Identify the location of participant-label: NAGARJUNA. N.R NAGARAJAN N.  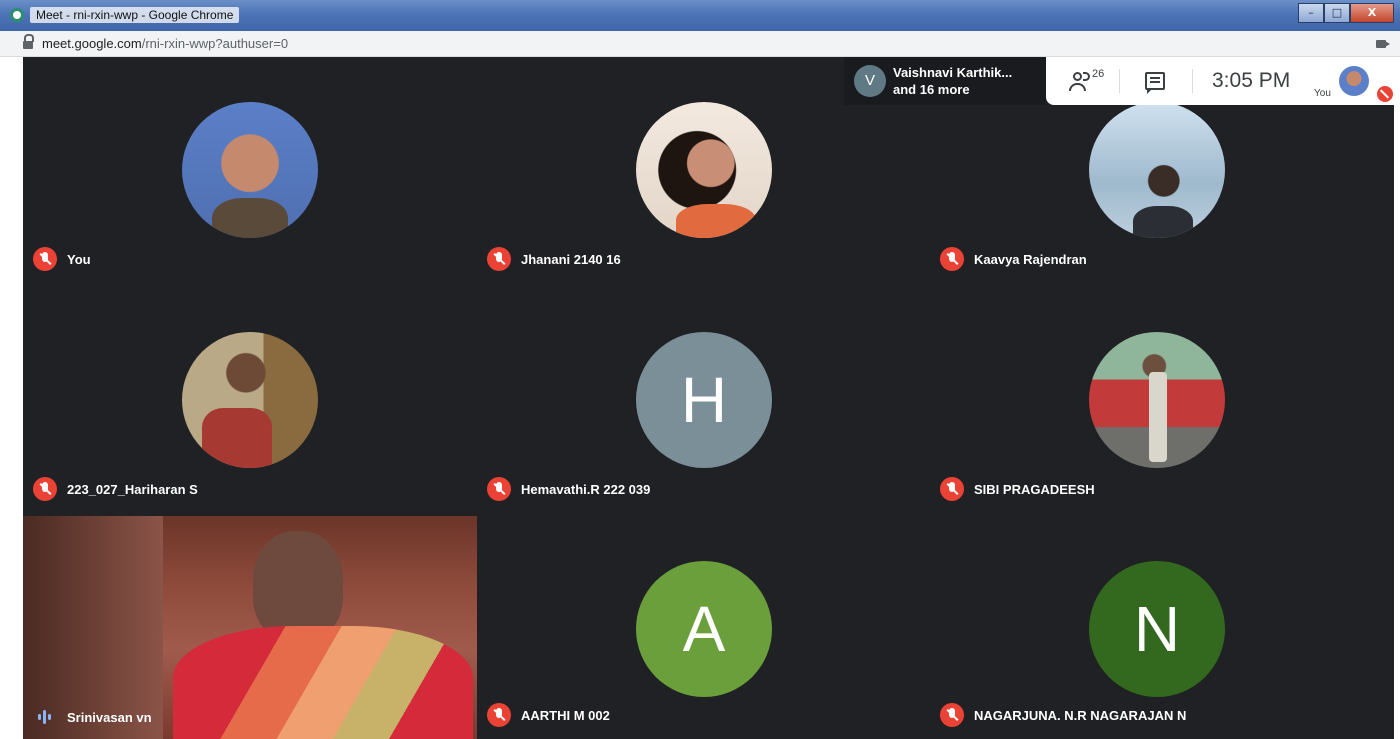
(1063, 715).